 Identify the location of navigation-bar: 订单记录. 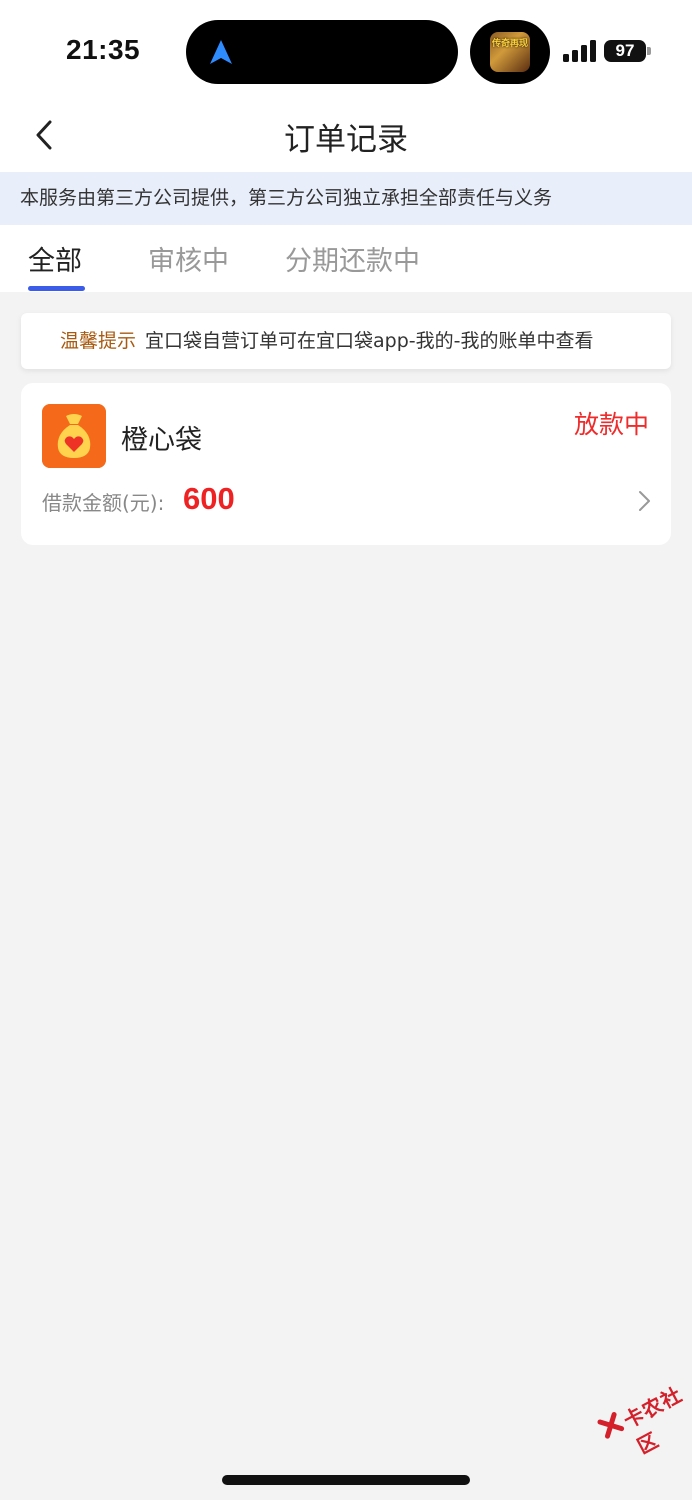
(346, 136).